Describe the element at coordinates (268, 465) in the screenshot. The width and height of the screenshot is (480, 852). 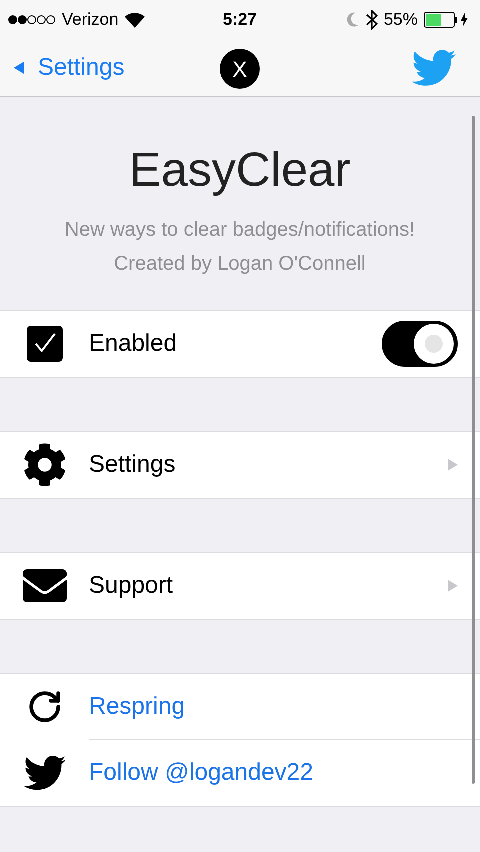
I see `row-label: Settings` at that location.